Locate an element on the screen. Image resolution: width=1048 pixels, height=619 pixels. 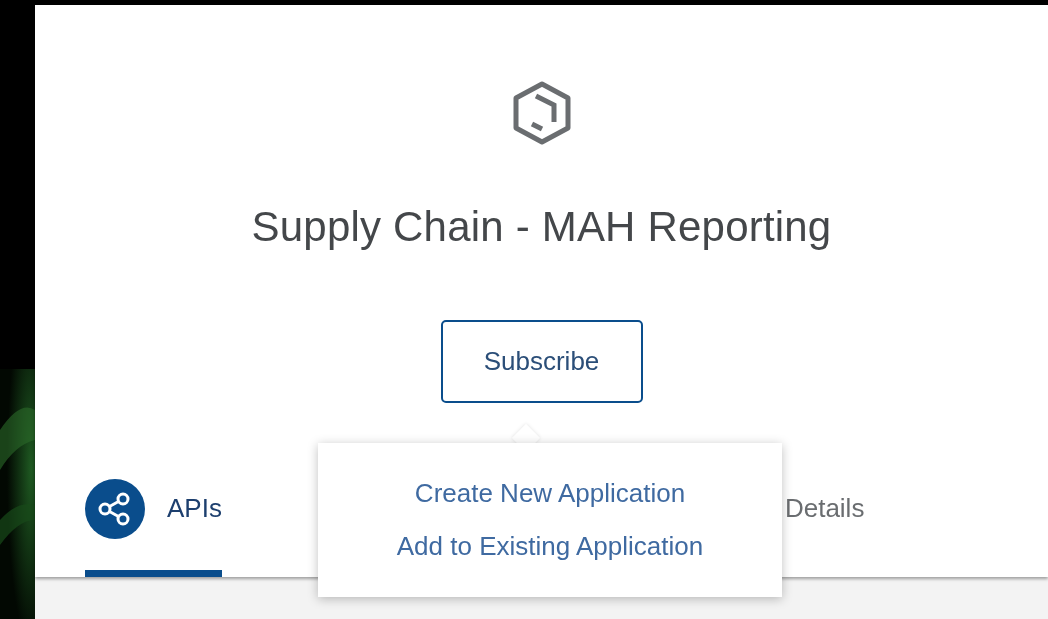
share-icon is located at coordinates (115, 508).